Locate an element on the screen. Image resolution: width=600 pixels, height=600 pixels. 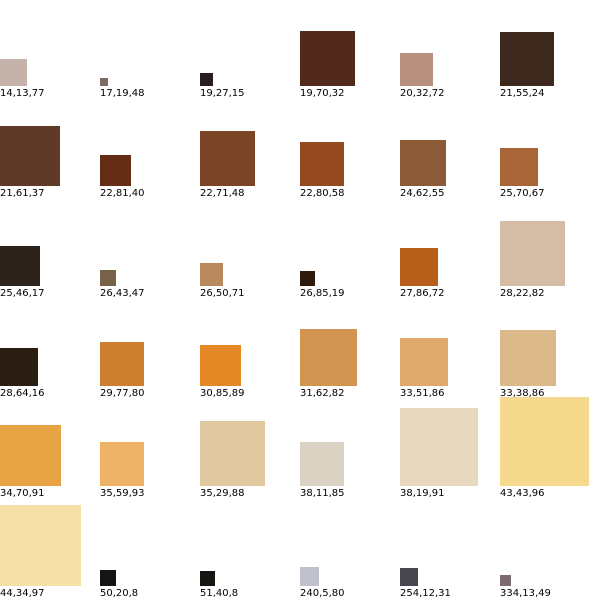
swatch-label: 51,40,8 is located at coordinates (219, 593).